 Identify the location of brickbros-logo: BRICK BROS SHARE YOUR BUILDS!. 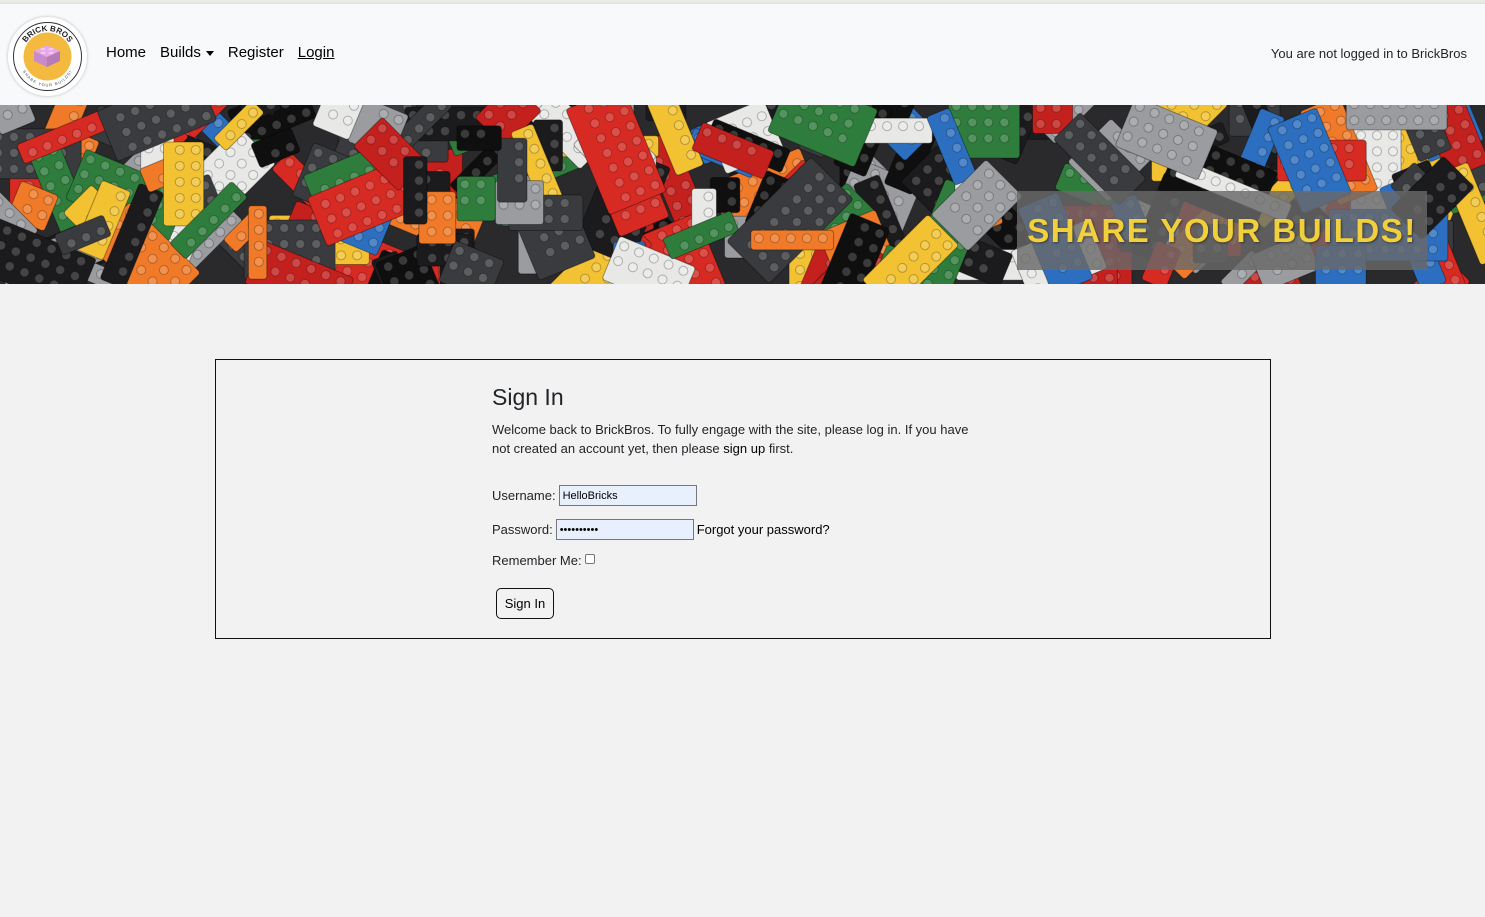
(47, 56).